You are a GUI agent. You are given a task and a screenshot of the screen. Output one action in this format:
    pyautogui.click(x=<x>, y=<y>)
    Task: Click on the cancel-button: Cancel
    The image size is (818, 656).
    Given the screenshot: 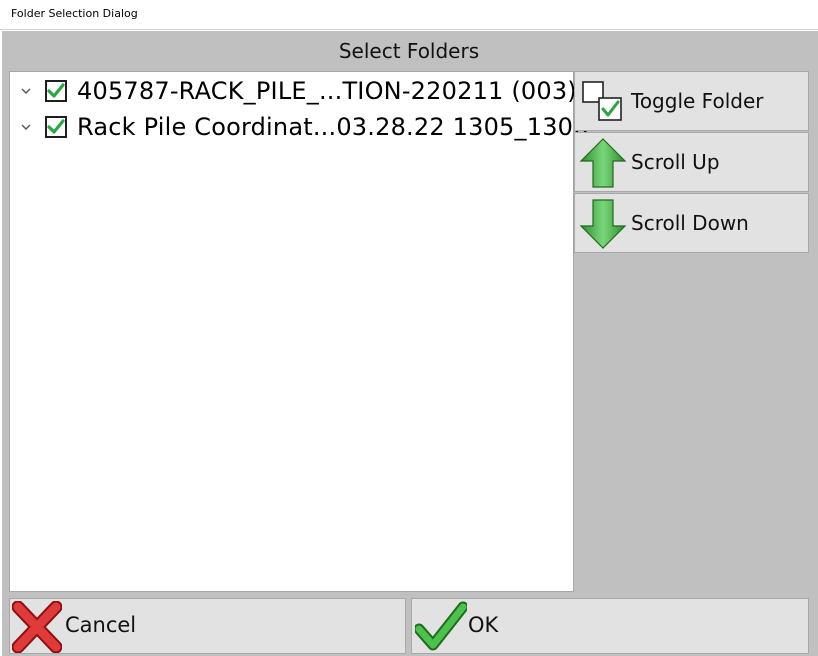 What is the action you would take?
    pyautogui.click(x=207, y=626)
    